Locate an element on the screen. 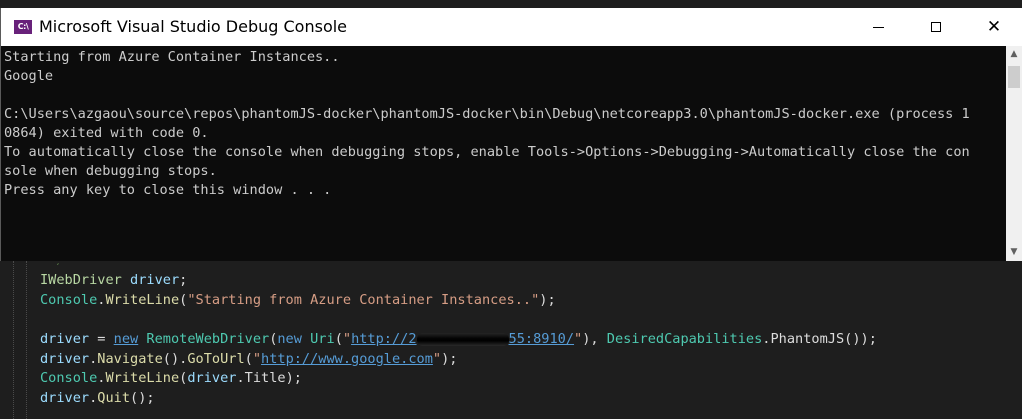 This screenshot has width=1022, height=419. type-token: IWebDriver is located at coordinates (81, 280).